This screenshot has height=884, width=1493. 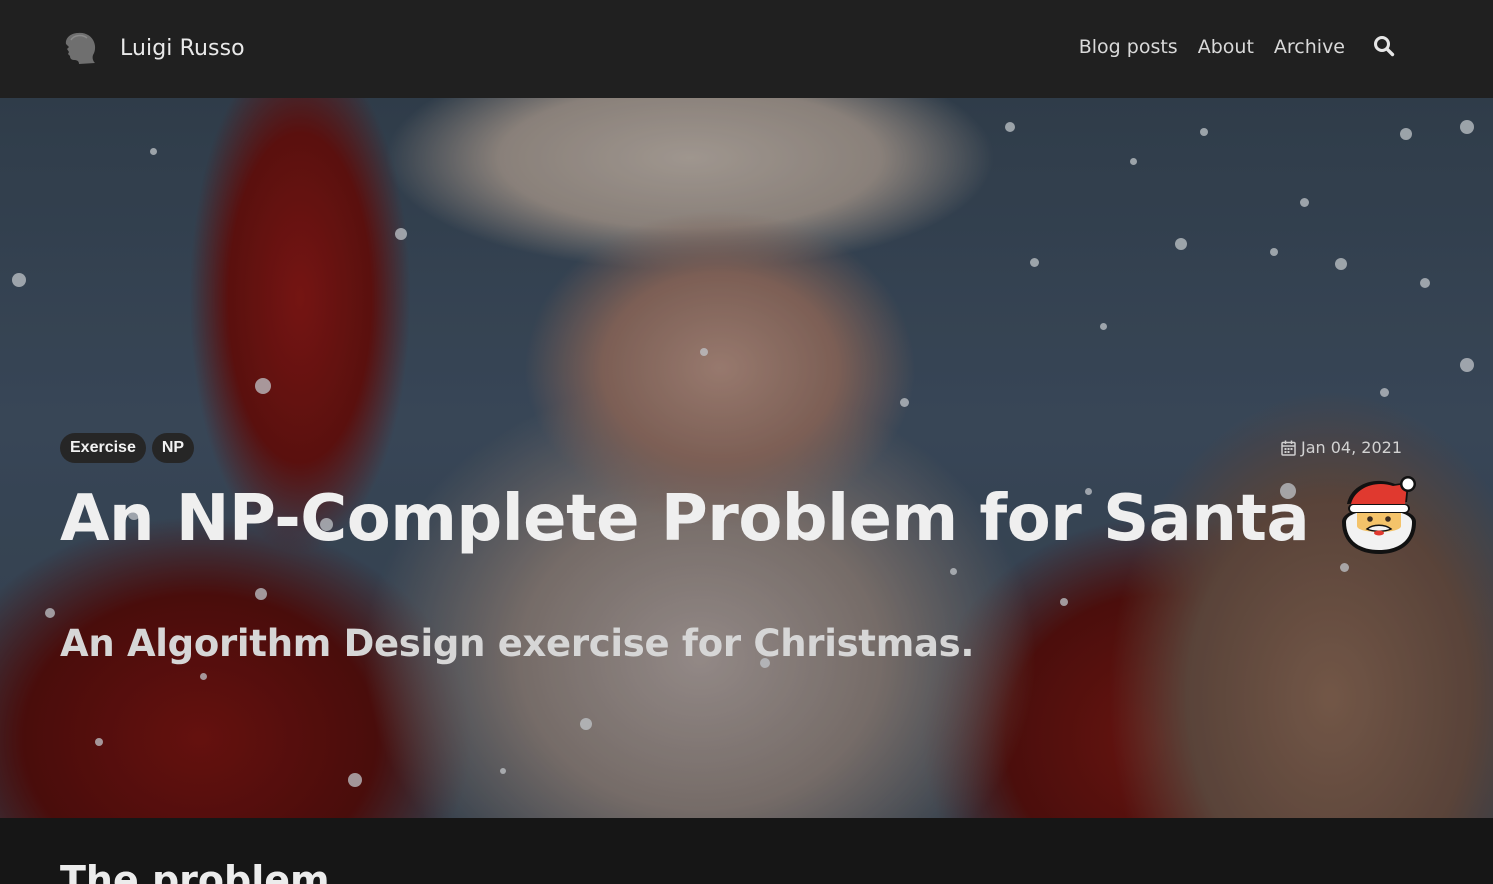 What do you see at coordinates (182, 48) in the screenshot?
I see `brand-name: Luigi Russo` at bounding box center [182, 48].